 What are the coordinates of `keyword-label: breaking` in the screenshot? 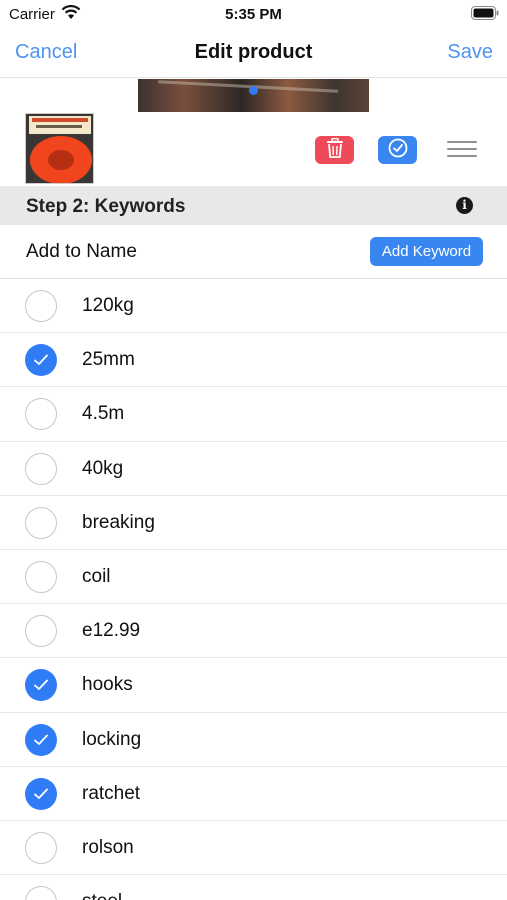 It's located at (118, 522).